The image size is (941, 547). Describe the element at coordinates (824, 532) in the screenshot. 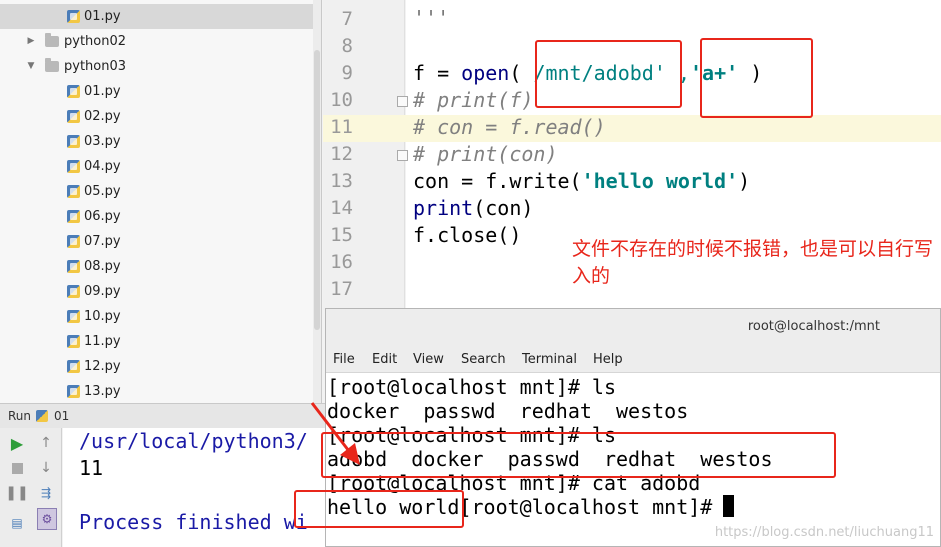

I see `watermark-text: https://blog.csdn.net/liuchuang11` at that location.